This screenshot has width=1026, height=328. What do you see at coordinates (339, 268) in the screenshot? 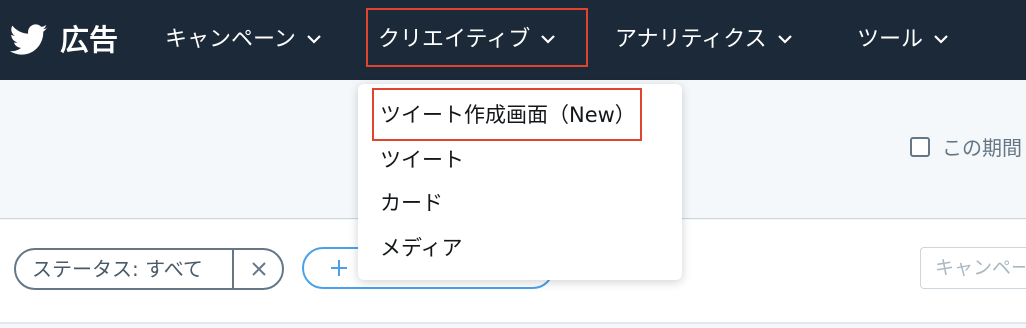
I see `plus-icon` at bounding box center [339, 268].